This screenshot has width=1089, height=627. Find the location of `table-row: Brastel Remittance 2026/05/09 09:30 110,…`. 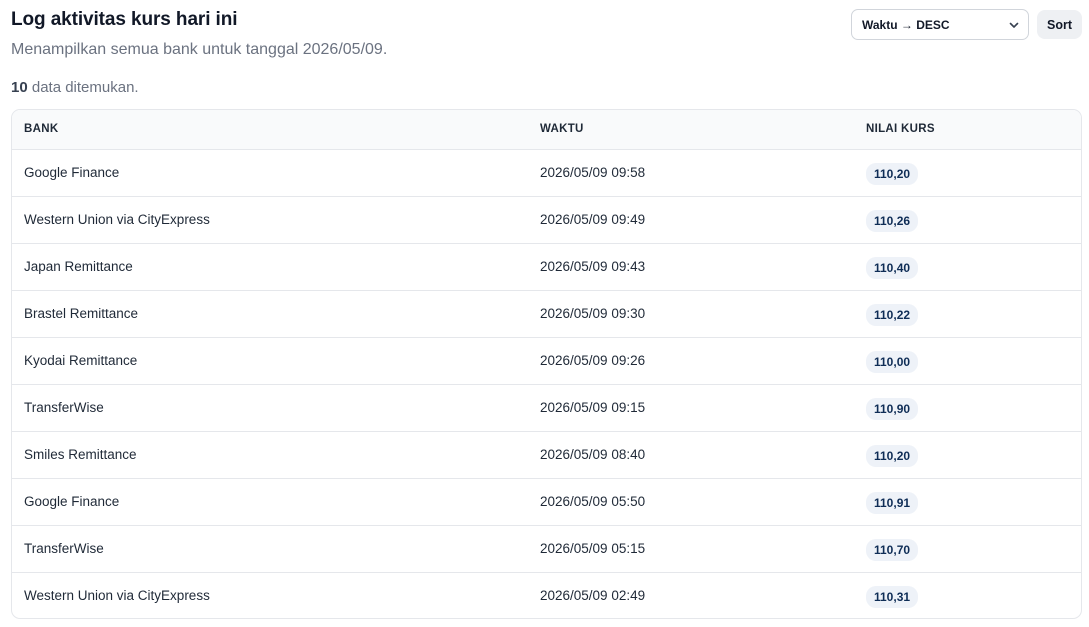

table-row: Brastel Remittance 2026/05/09 09:30 110,… is located at coordinates (546, 314).